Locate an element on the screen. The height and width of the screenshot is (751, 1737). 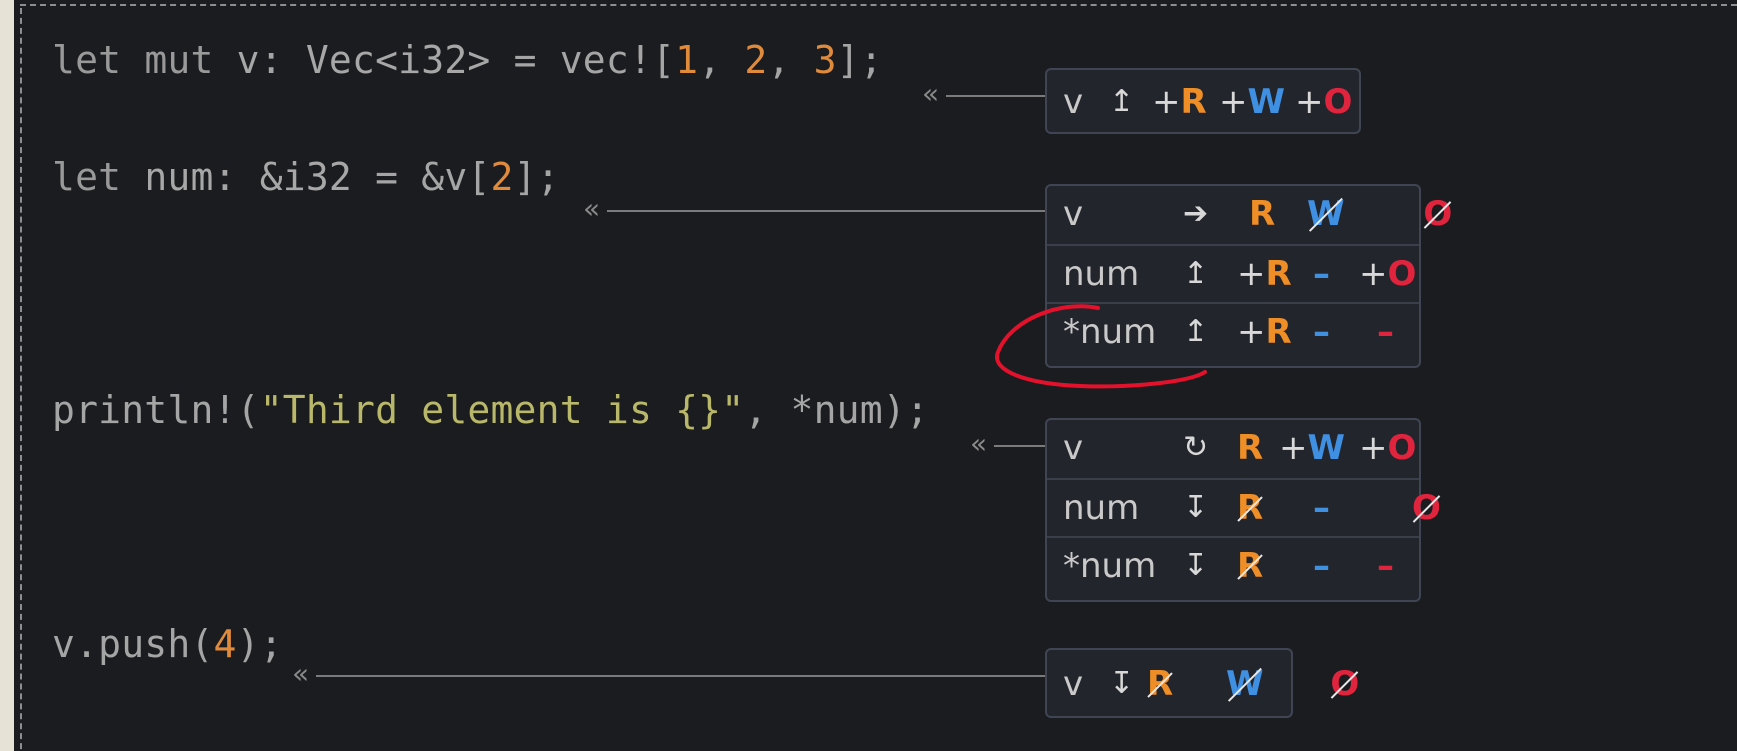
var-name: num is located at coordinates (179, 177).